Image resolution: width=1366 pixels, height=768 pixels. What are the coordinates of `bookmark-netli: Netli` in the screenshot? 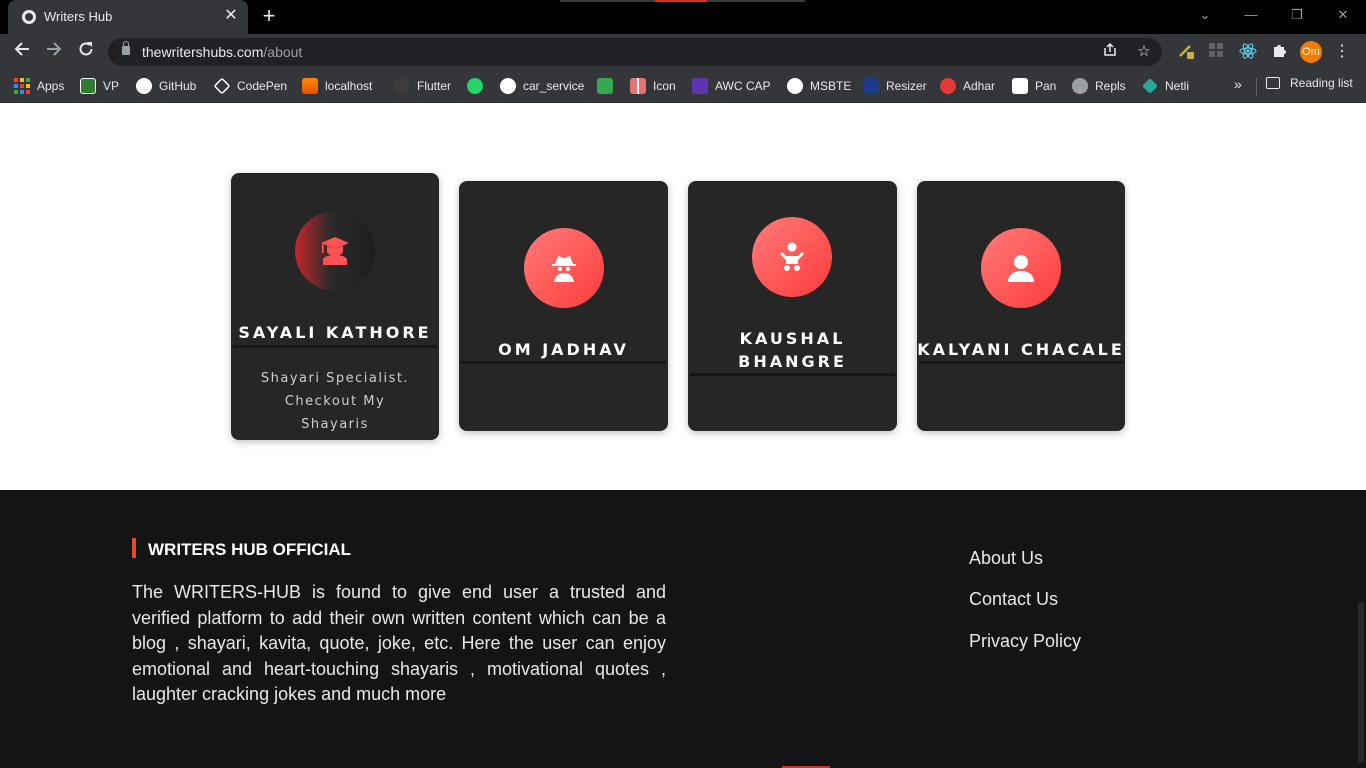 It's located at (1165, 86).